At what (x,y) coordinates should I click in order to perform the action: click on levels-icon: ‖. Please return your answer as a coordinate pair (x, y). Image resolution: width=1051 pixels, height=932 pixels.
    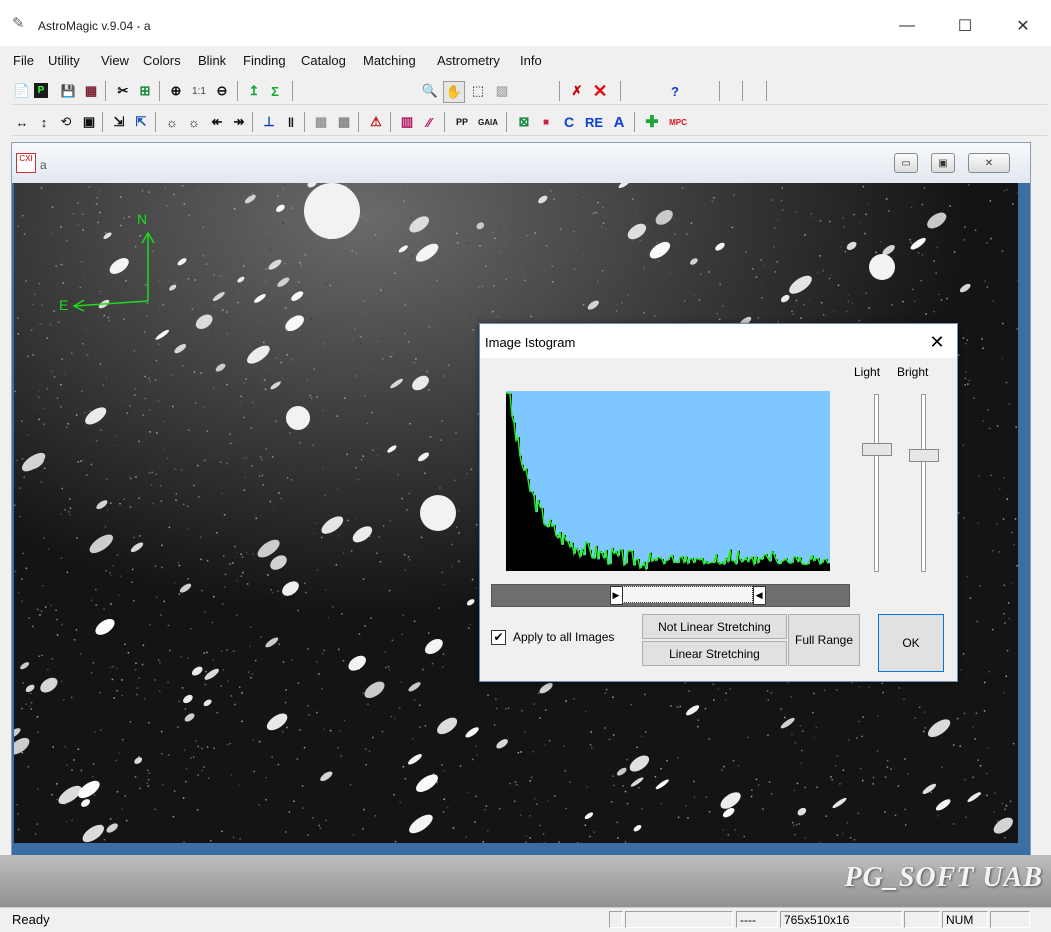
    Looking at the image, I should click on (291, 122).